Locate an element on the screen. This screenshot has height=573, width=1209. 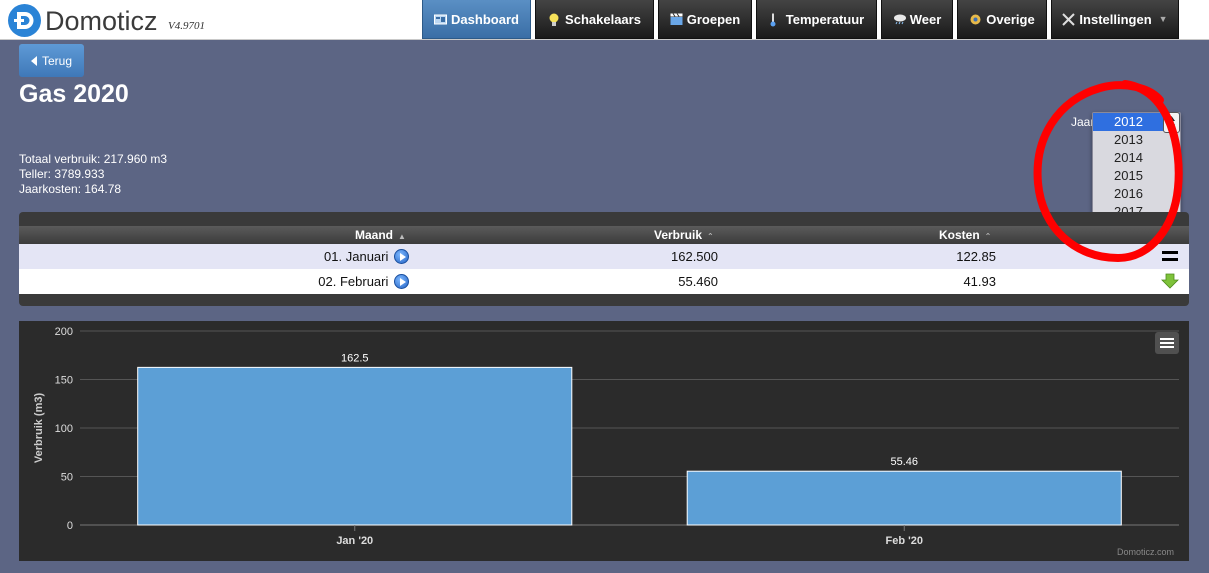
y-tick-label: 50 is located at coordinates (67, 478).